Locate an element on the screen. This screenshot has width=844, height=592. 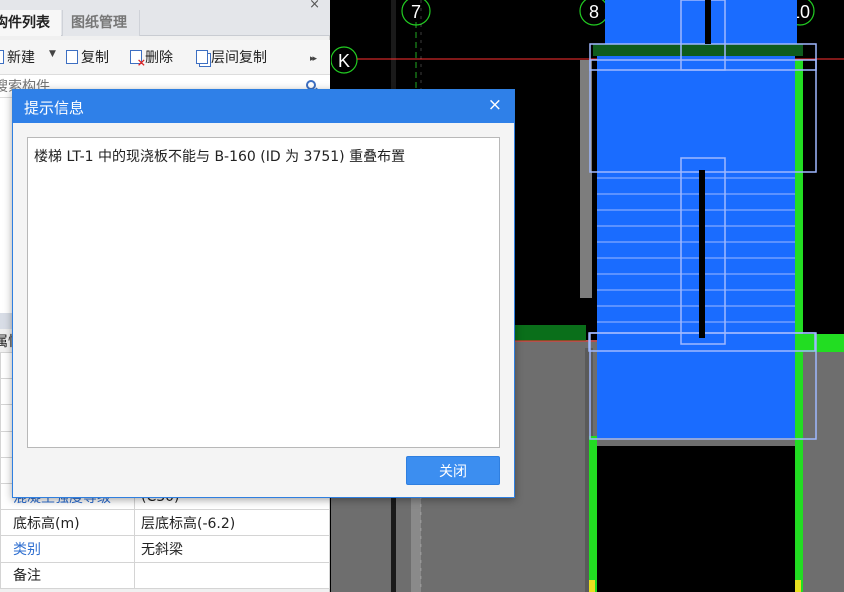
new-button: 新建 is located at coordinates (17, 58).